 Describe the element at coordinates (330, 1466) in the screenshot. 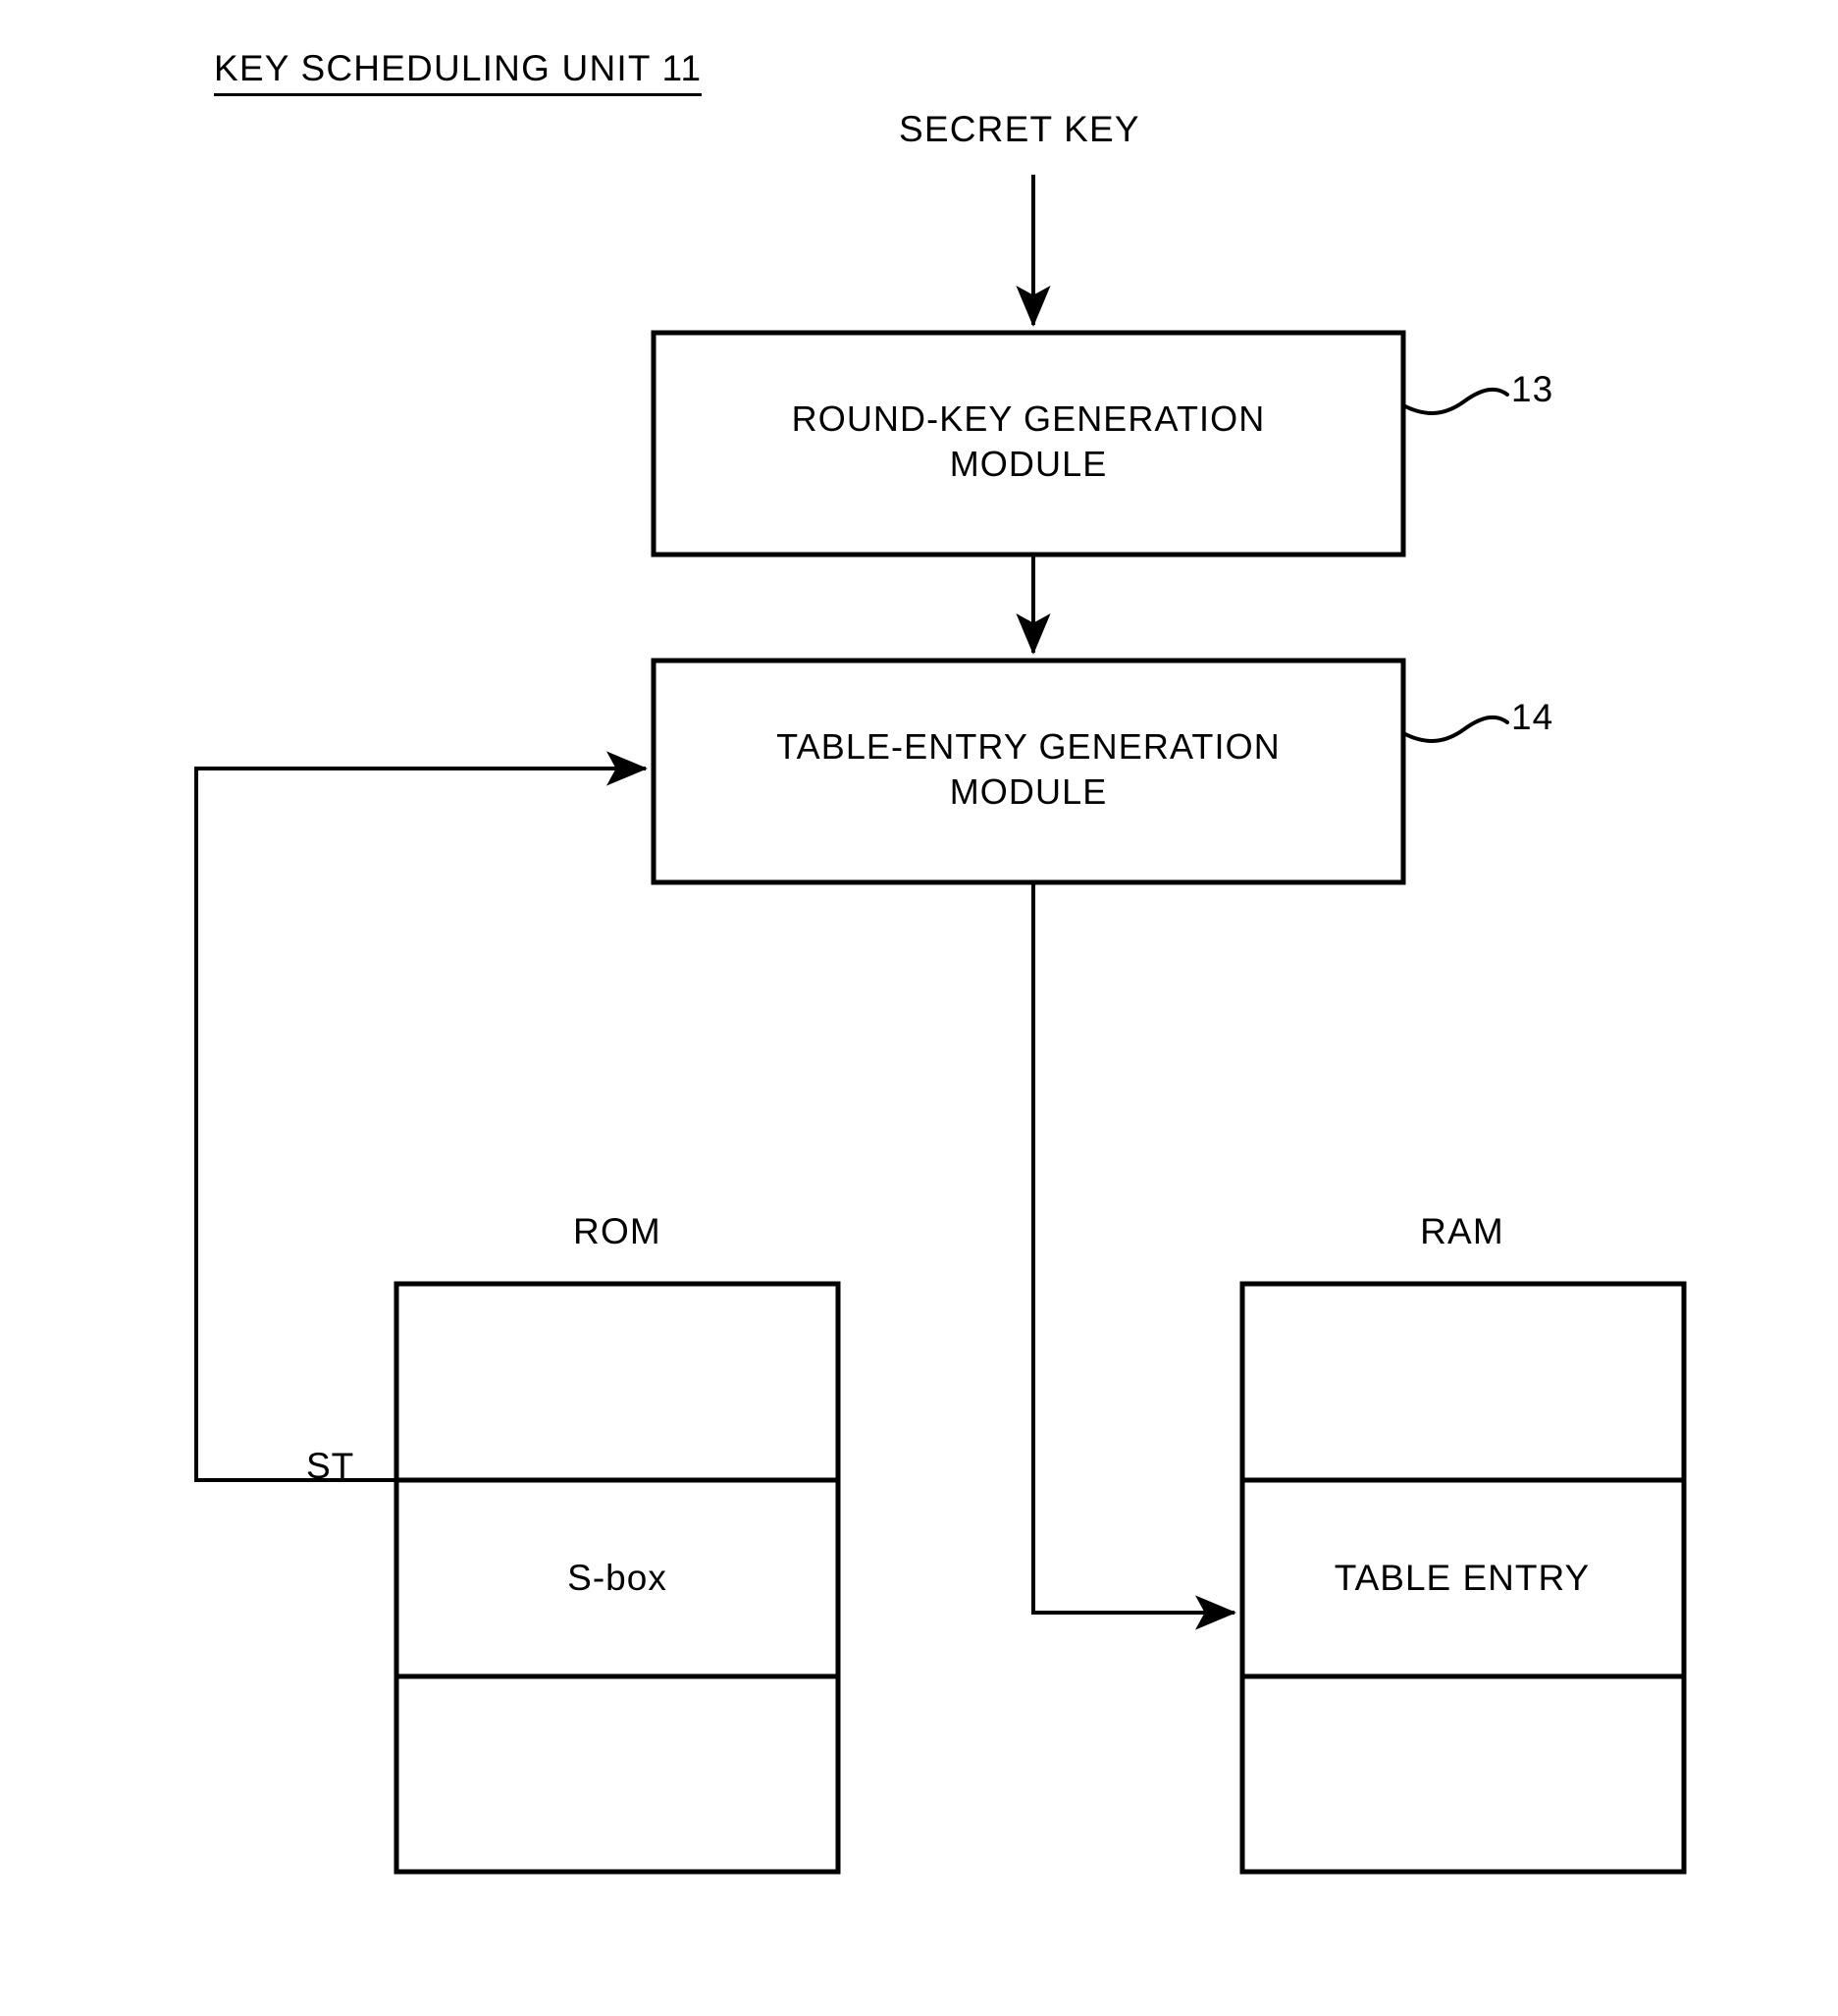

I see `st-label: ST` at that location.